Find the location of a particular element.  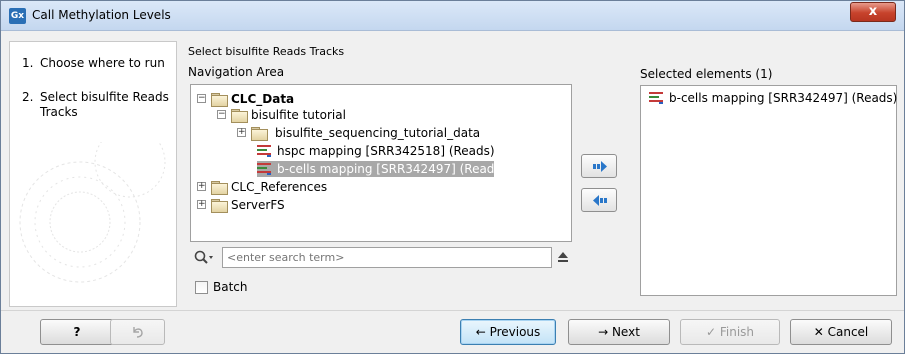

tree-node-label: bisulfite tutorial is located at coordinates (298, 115).